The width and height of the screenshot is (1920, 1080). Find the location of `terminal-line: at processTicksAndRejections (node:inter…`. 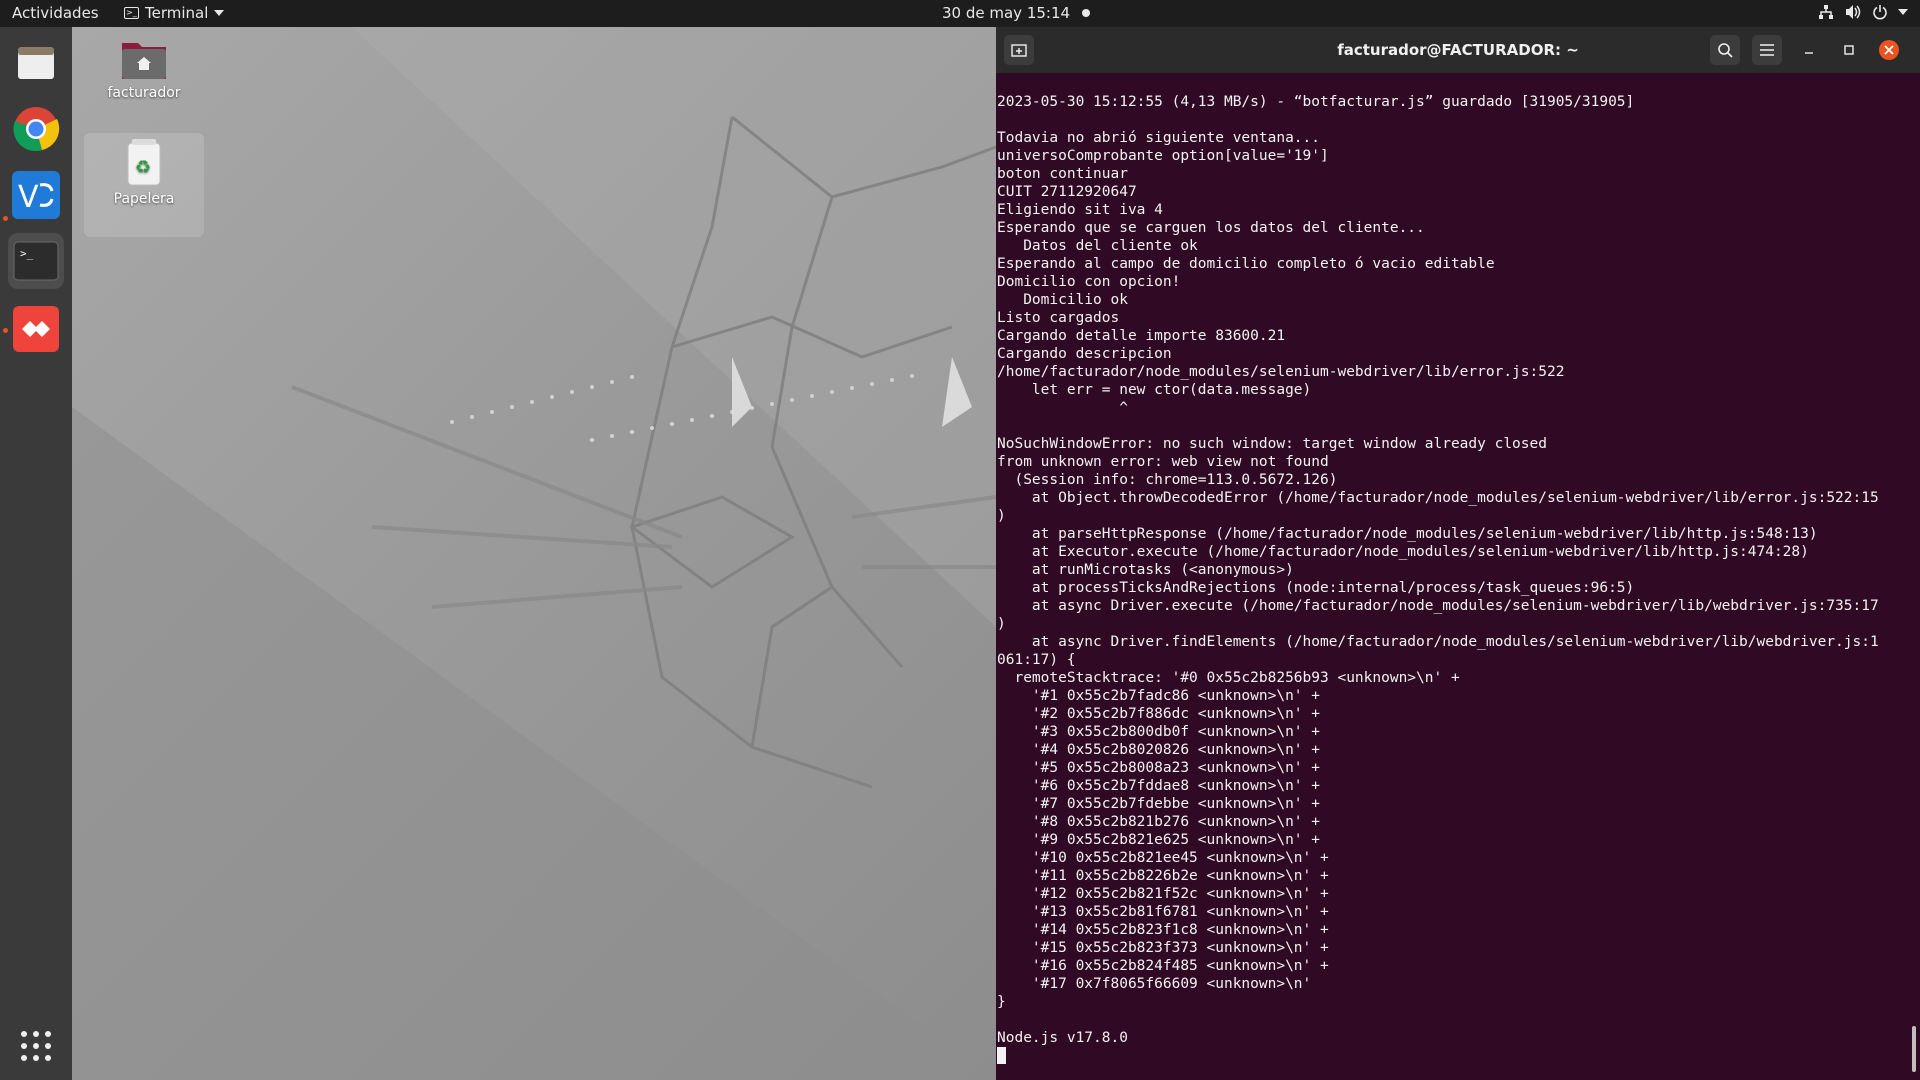

terminal-line: at processTicksAndRejections (node:inter… is located at coordinates (1316, 588).